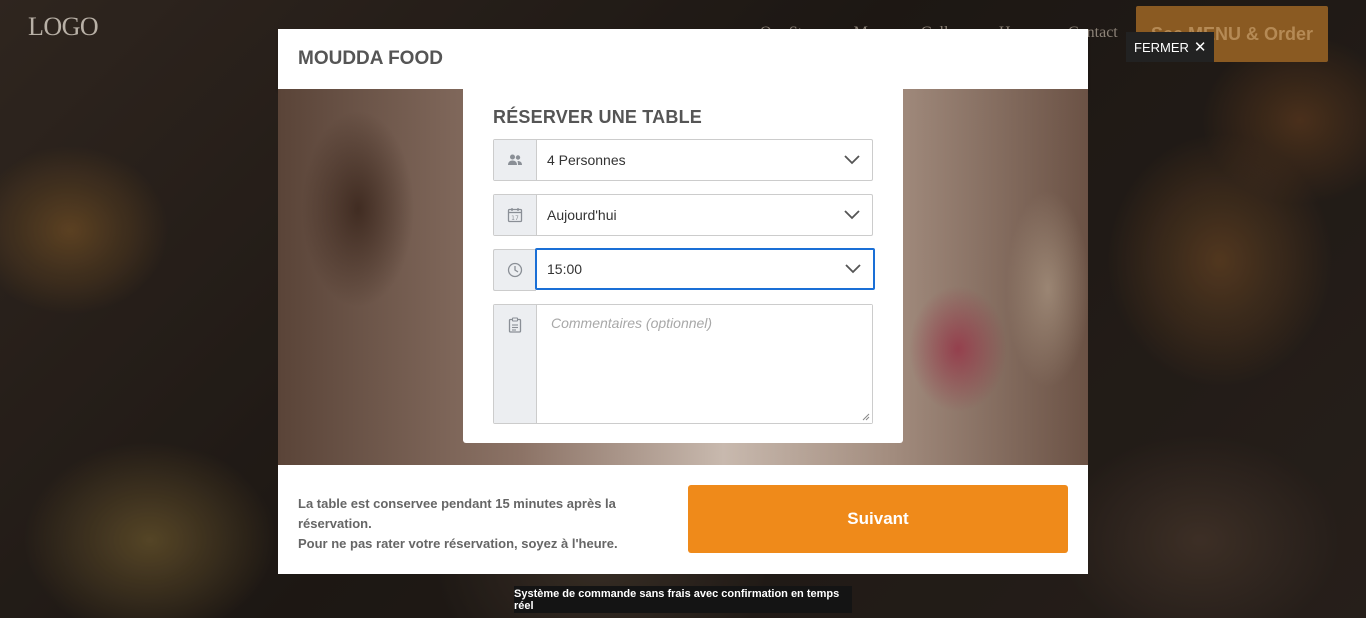  Describe the element at coordinates (1161, 47) in the screenshot. I see `close-label: FERMER` at that location.